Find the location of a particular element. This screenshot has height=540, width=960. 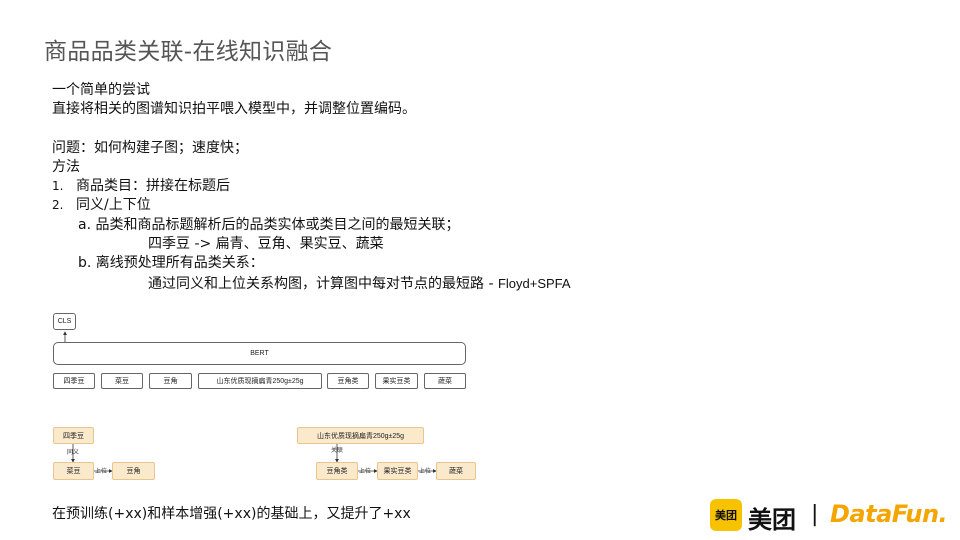

bert-box: BERT is located at coordinates (259, 353).